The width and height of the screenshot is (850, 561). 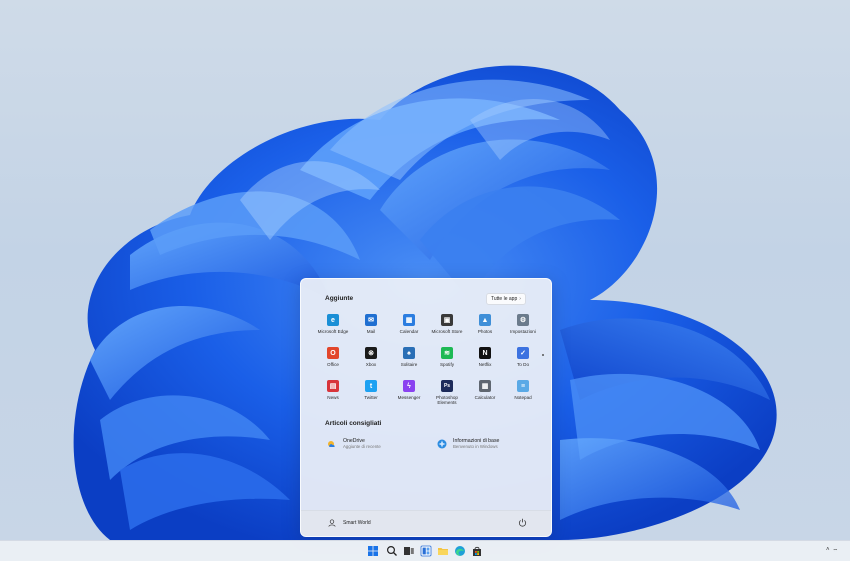 I want to click on system-tray: ˄ ⌔, so click(x=832, y=551).